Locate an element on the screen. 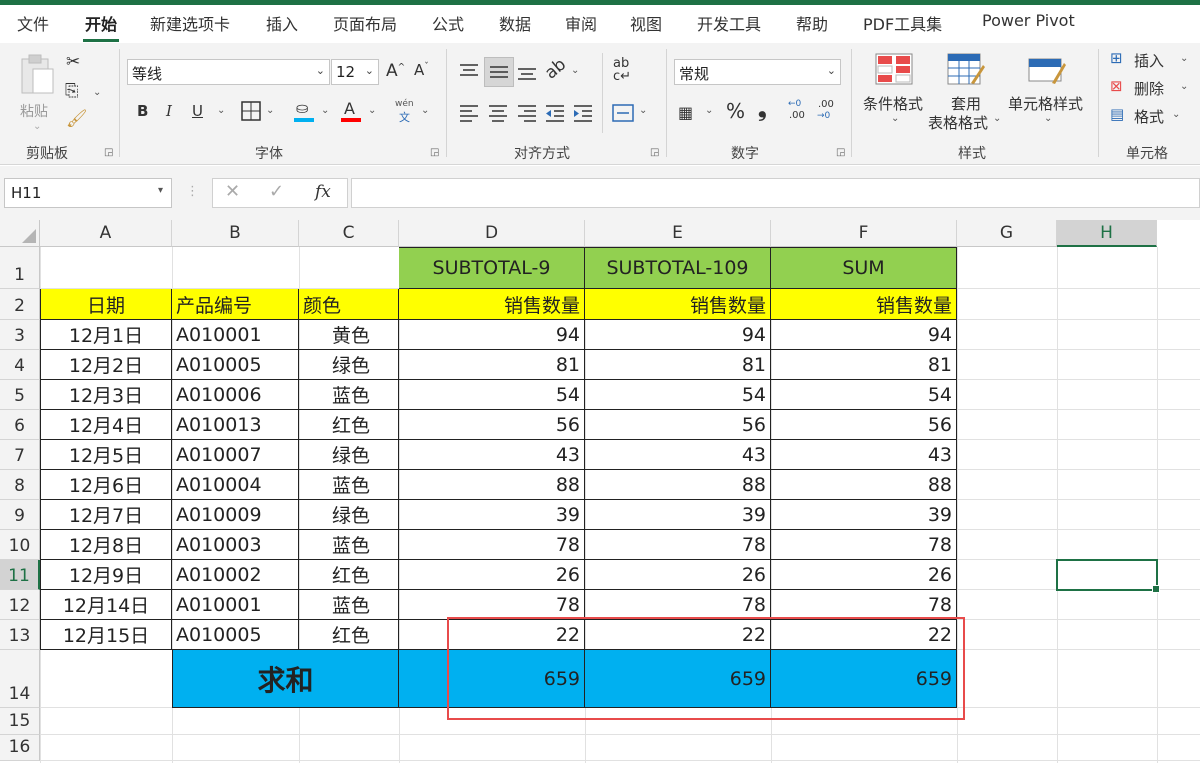 The width and height of the screenshot is (1200, 763). column-header-d: D is located at coordinates (492, 233).